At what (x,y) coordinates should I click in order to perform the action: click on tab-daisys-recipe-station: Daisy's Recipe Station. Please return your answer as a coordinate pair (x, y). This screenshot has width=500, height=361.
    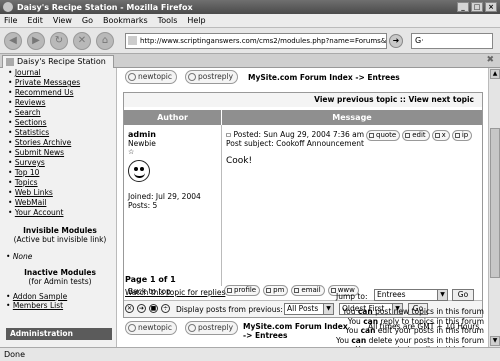
    Looking at the image, I should click on (58, 61).